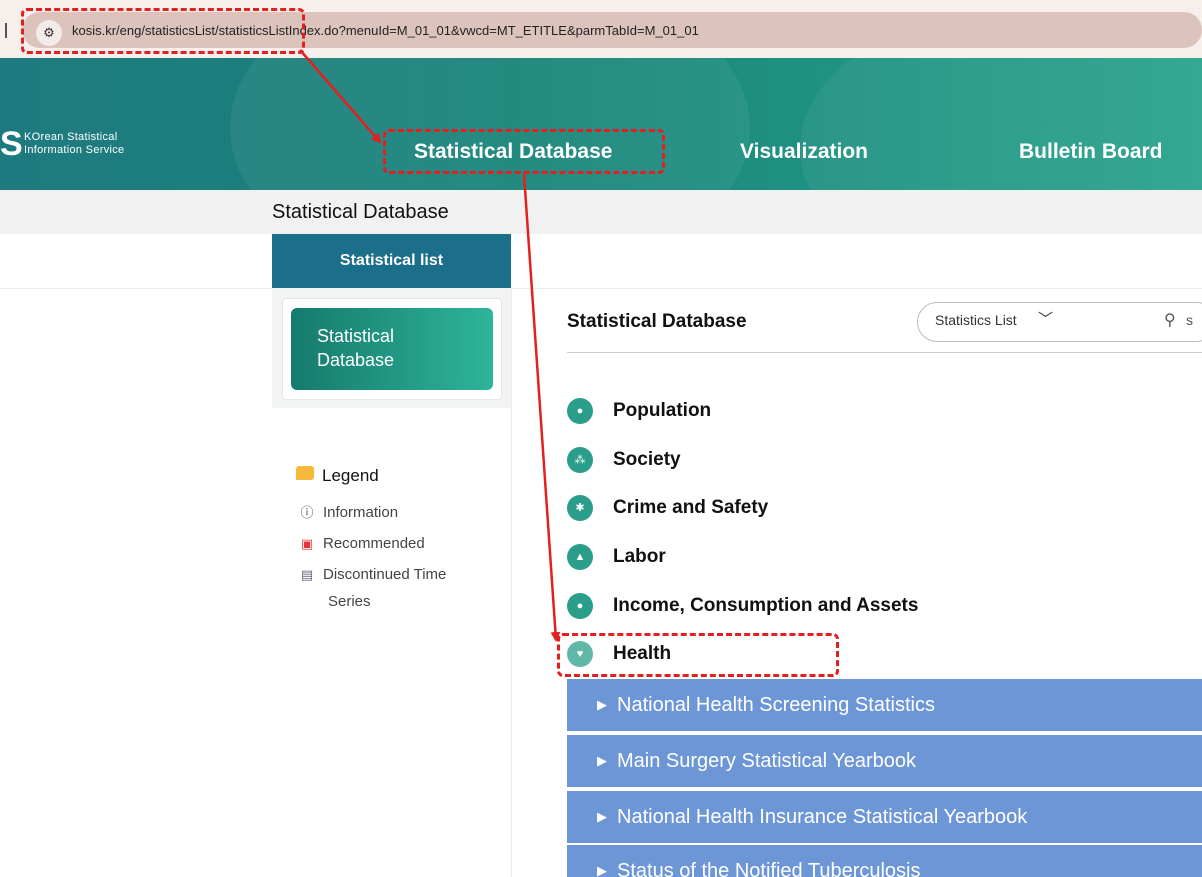  What do you see at coordinates (524, 151) in the screenshot?
I see `annotation-box-nav` at bounding box center [524, 151].